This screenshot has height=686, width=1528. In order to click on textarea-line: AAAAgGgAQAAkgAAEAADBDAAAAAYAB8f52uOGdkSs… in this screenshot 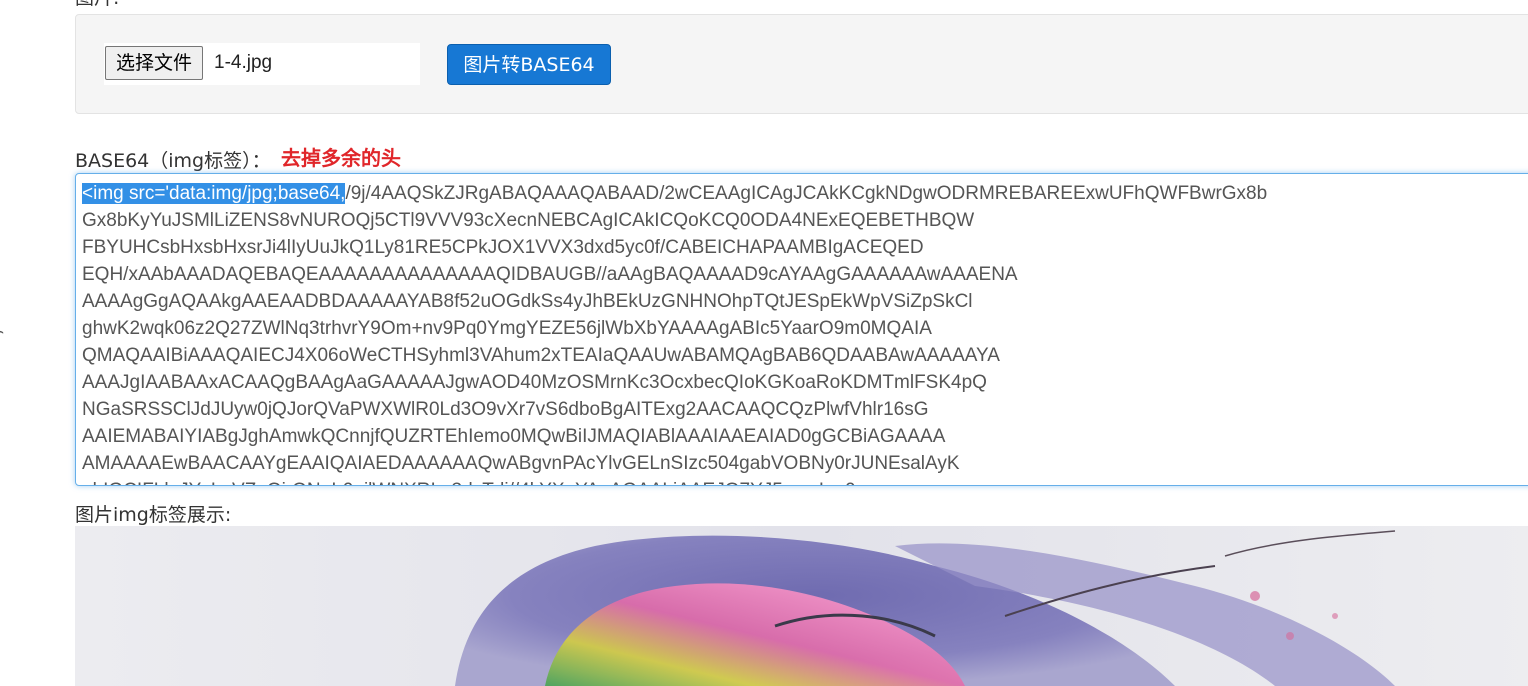, I will do `click(527, 301)`.